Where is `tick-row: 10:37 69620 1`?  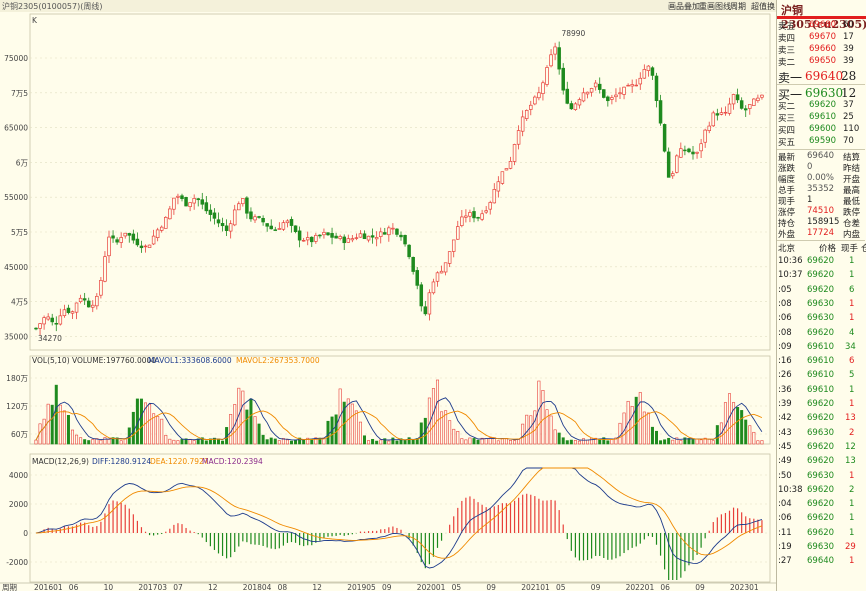
tick-row: 10:37 69620 1 is located at coordinates (821, 276).